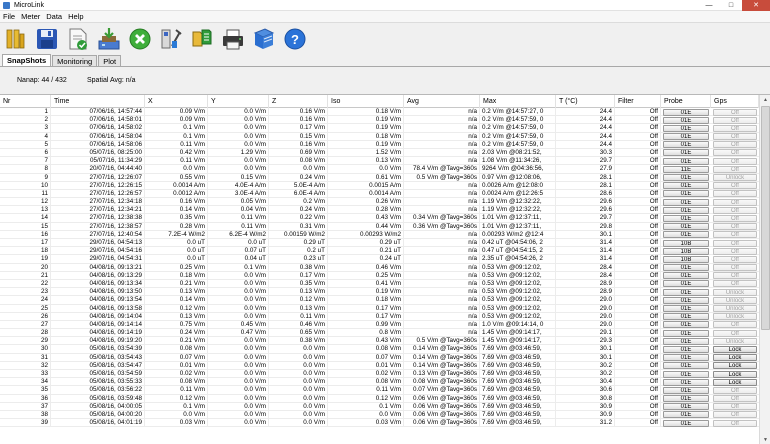 Image resolution: width=770 pixels, height=444 pixels. What do you see at coordinates (585, 101) in the screenshot?
I see `column-header-temp: T (°C)` at bounding box center [585, 101].